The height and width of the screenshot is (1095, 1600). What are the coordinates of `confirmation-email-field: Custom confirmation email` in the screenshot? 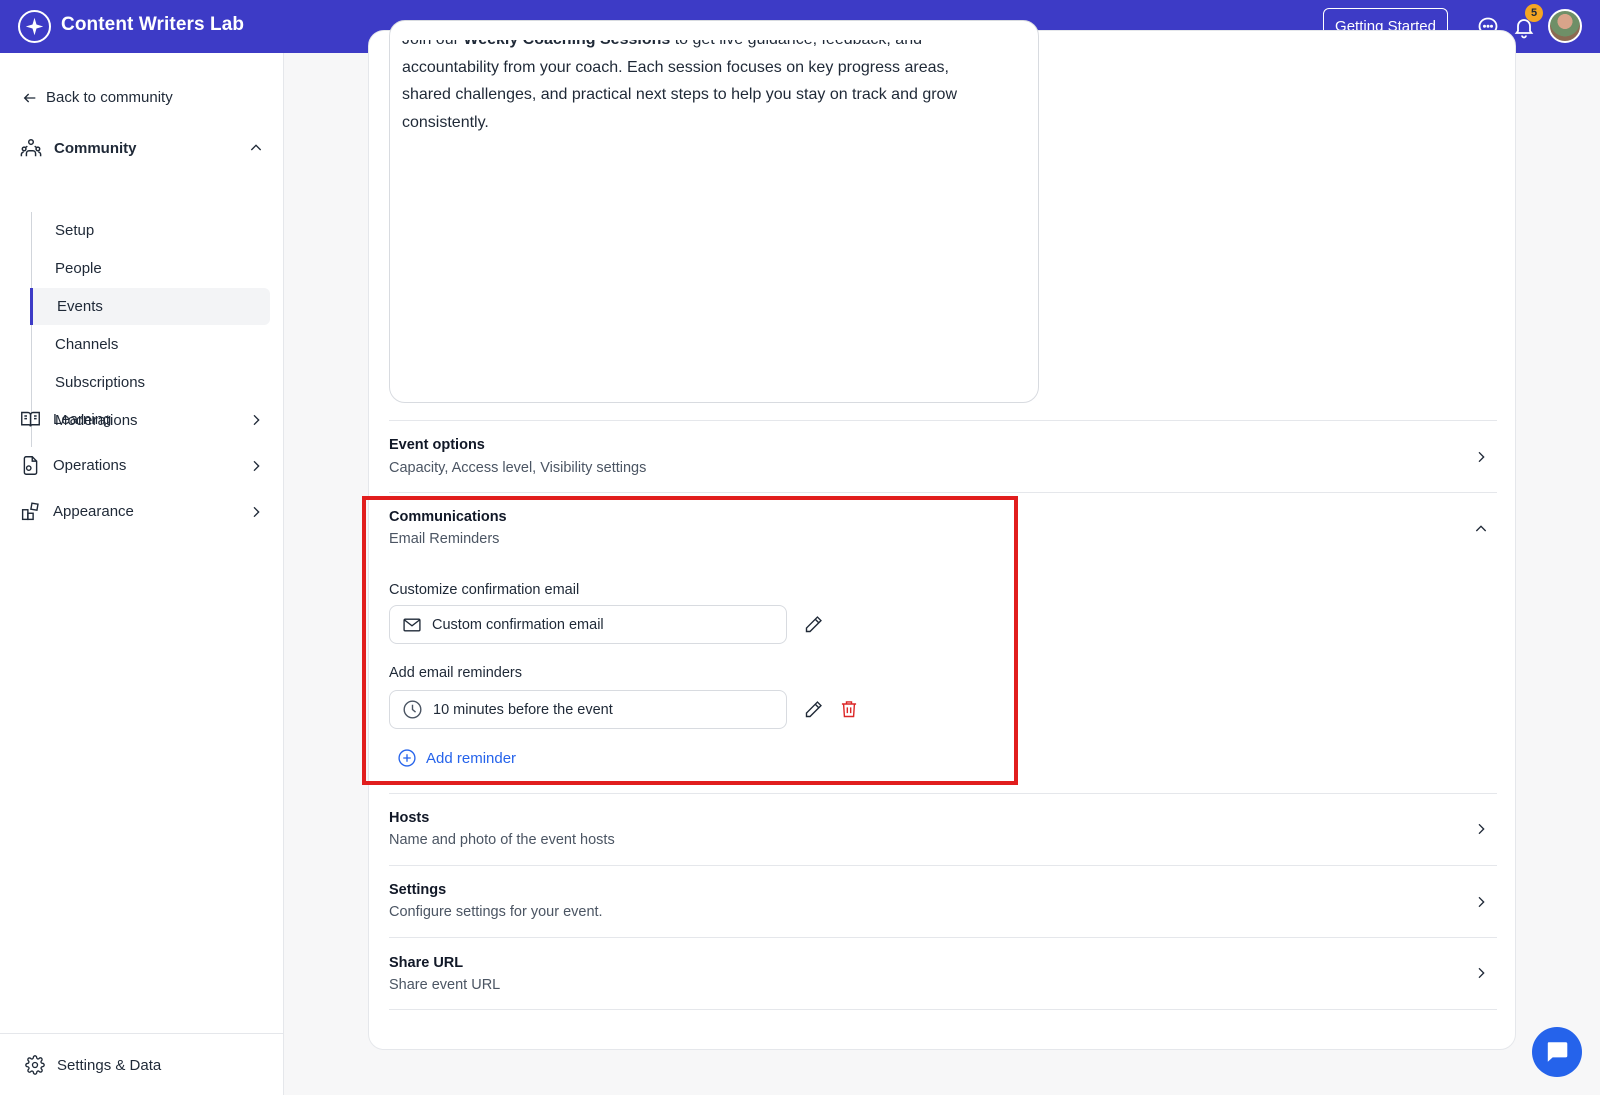 It's located at (588, 624).